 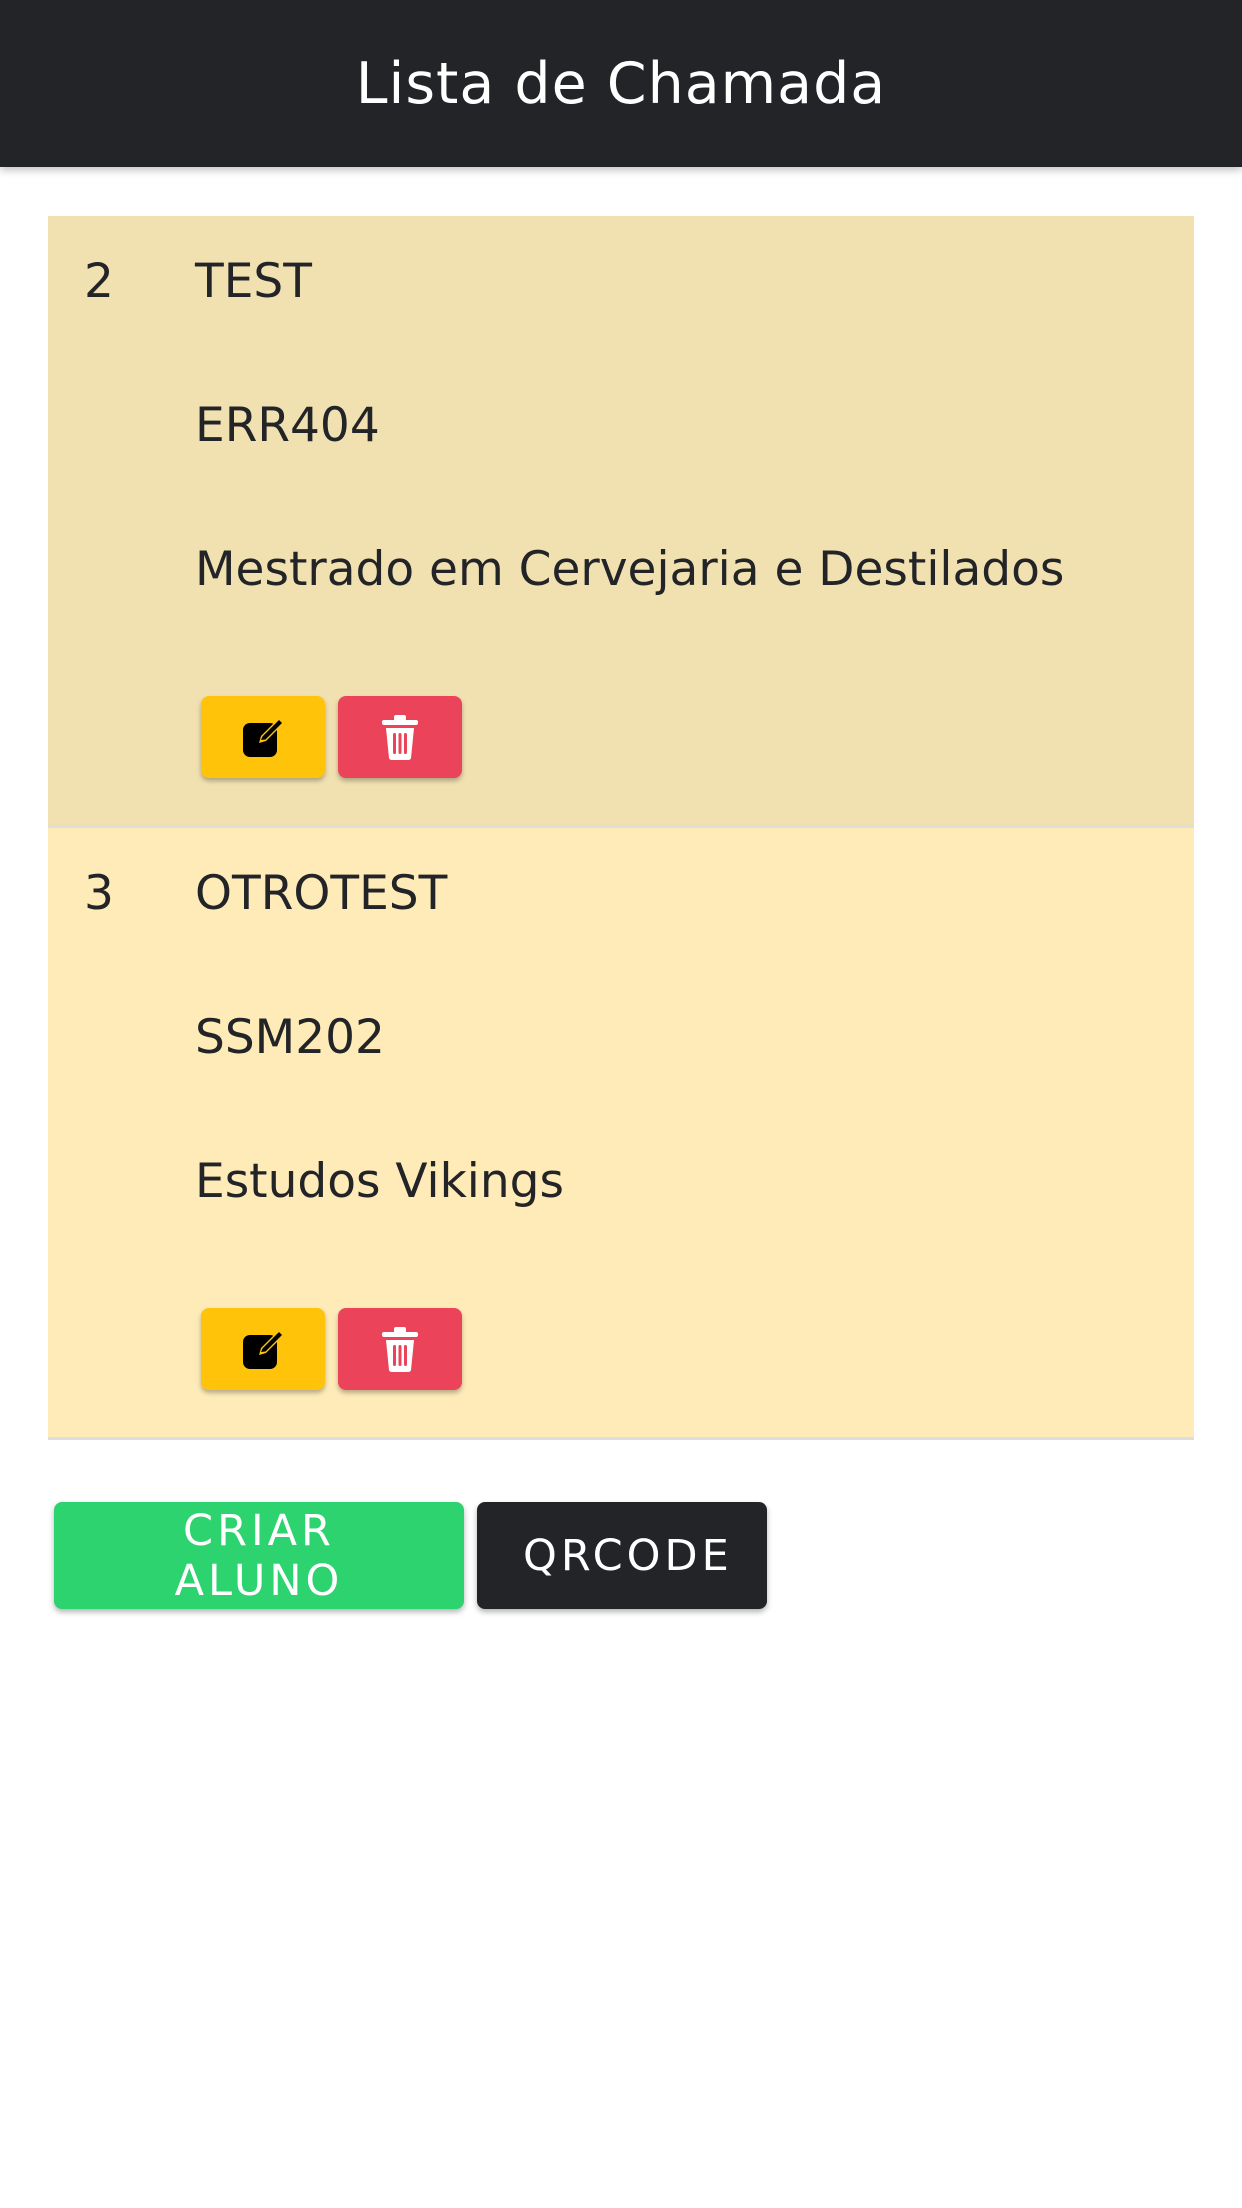 What do you see at coordinates (622, 1555) in the screenshot?
I see `qrcode-button: QRCODE` at bounding box center [622, 1555].